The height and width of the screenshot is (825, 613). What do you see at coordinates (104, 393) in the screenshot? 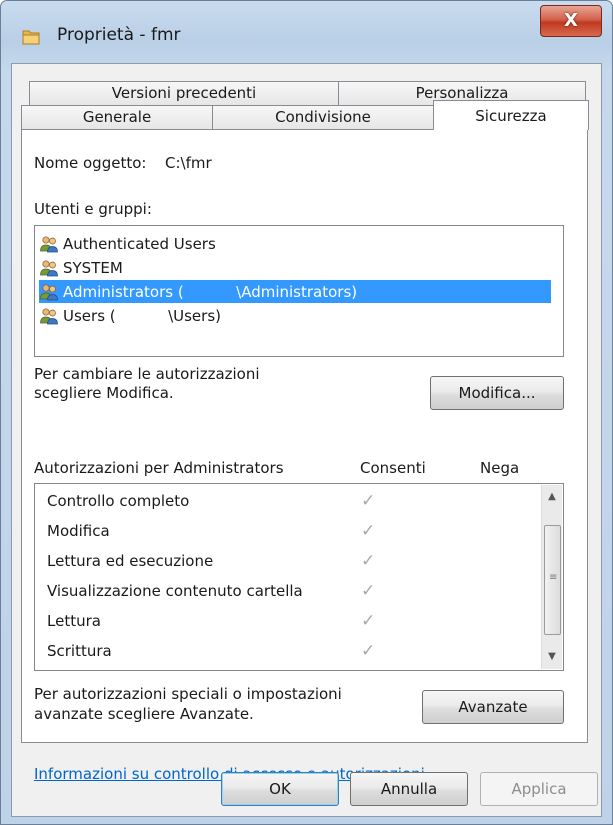
I see `change-hint-line2: scegliere Modifica.` at bounding box center [104, 393].